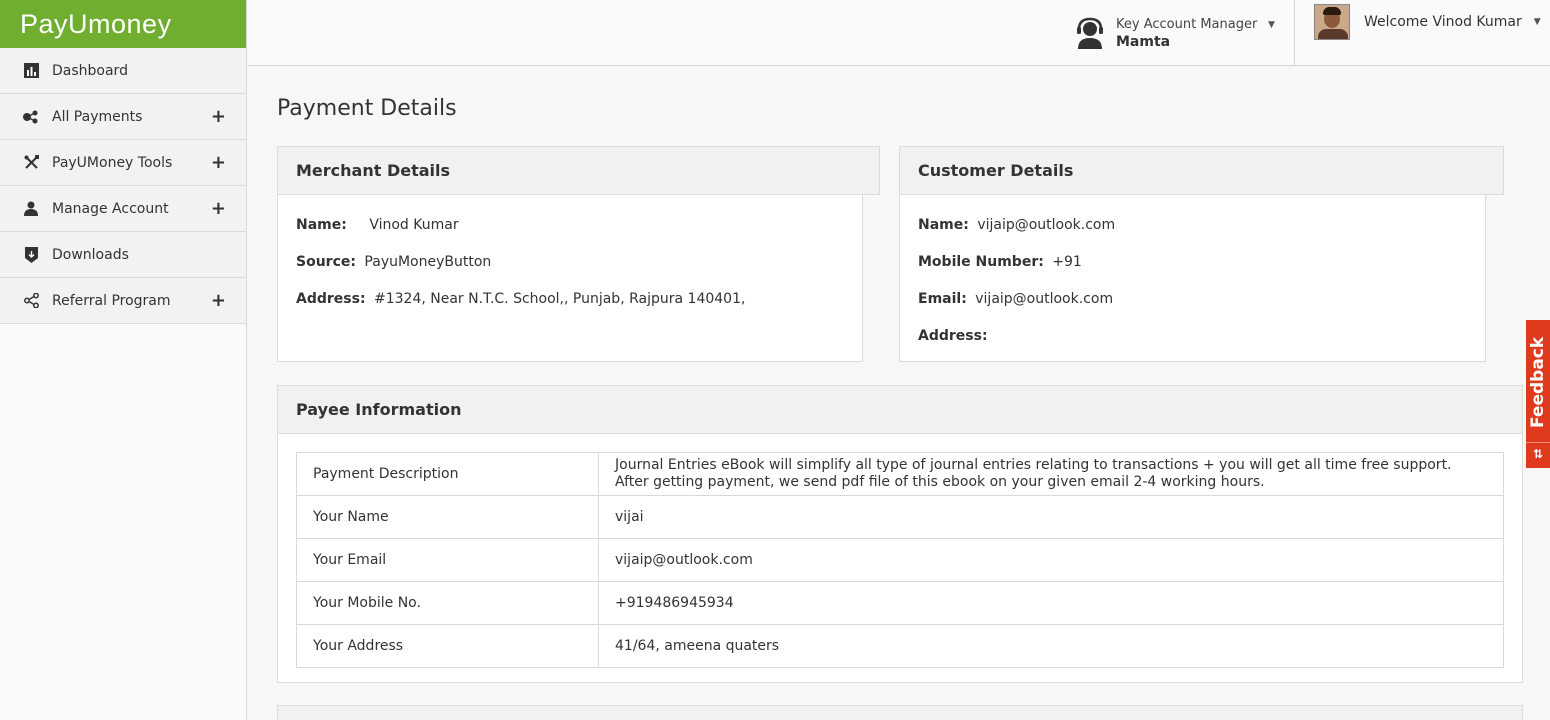 This screenshot has height=720, width=1550. I want to click on customer-address-label: Address:, so click(953, 336).